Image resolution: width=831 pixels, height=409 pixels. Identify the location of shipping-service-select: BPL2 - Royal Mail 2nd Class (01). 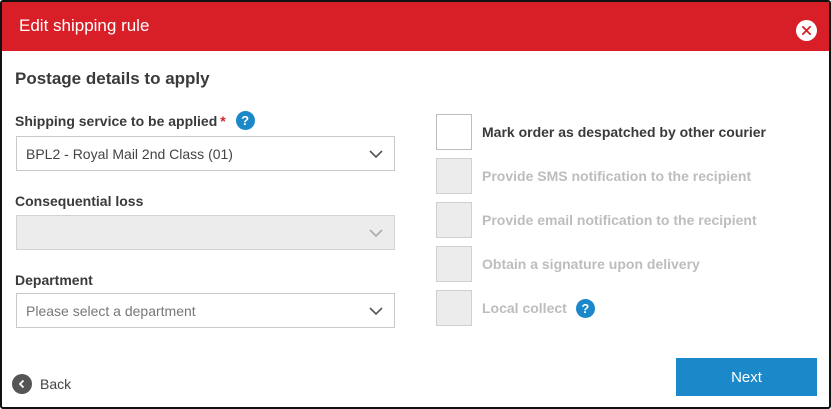
(205, 153).